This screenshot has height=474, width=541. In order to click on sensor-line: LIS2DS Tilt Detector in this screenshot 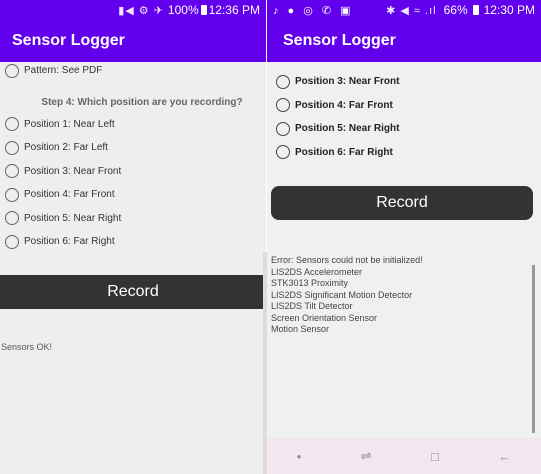, I will do `click(312, 306)`.